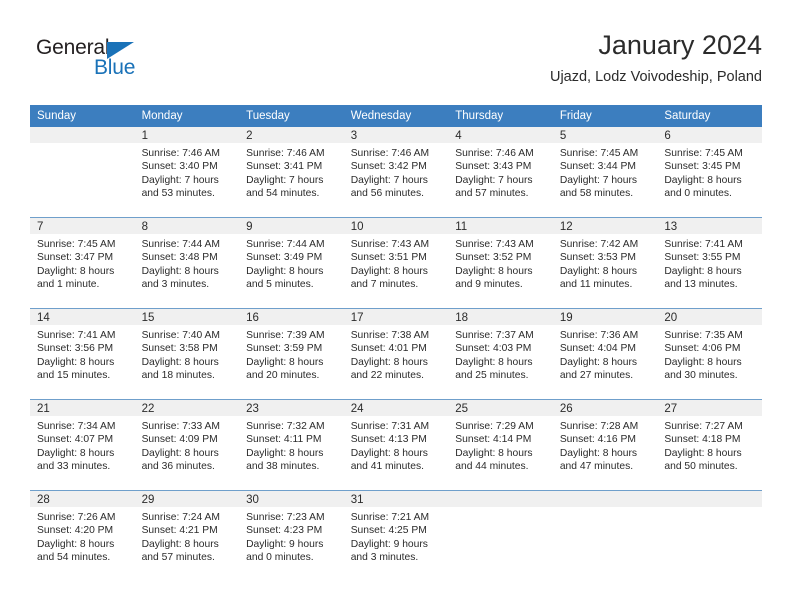  Describe the element at coordinates (126, 62) in the screenshot. I see `general-blue-logo: General Blue` at that location.